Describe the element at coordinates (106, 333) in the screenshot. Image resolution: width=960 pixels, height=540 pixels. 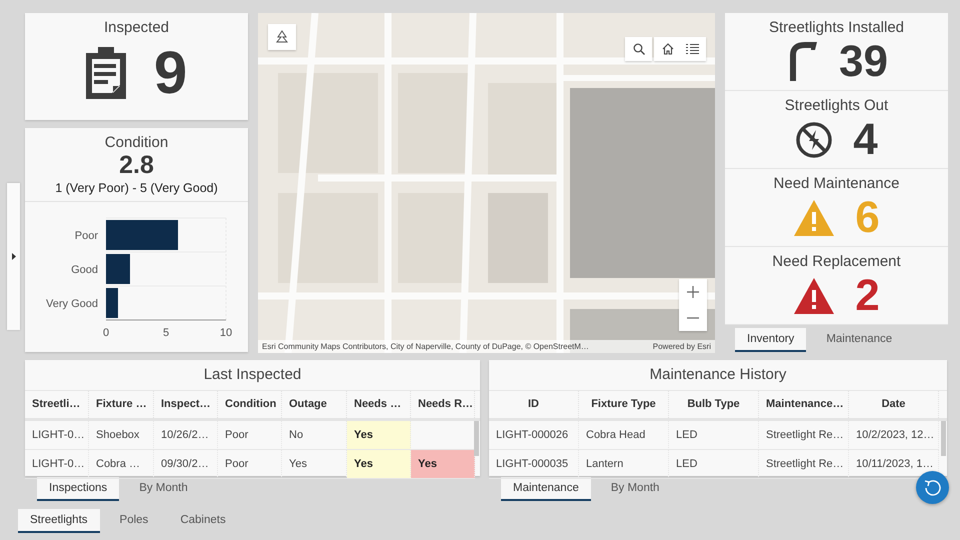
I see `tick-label: 0` at that location.